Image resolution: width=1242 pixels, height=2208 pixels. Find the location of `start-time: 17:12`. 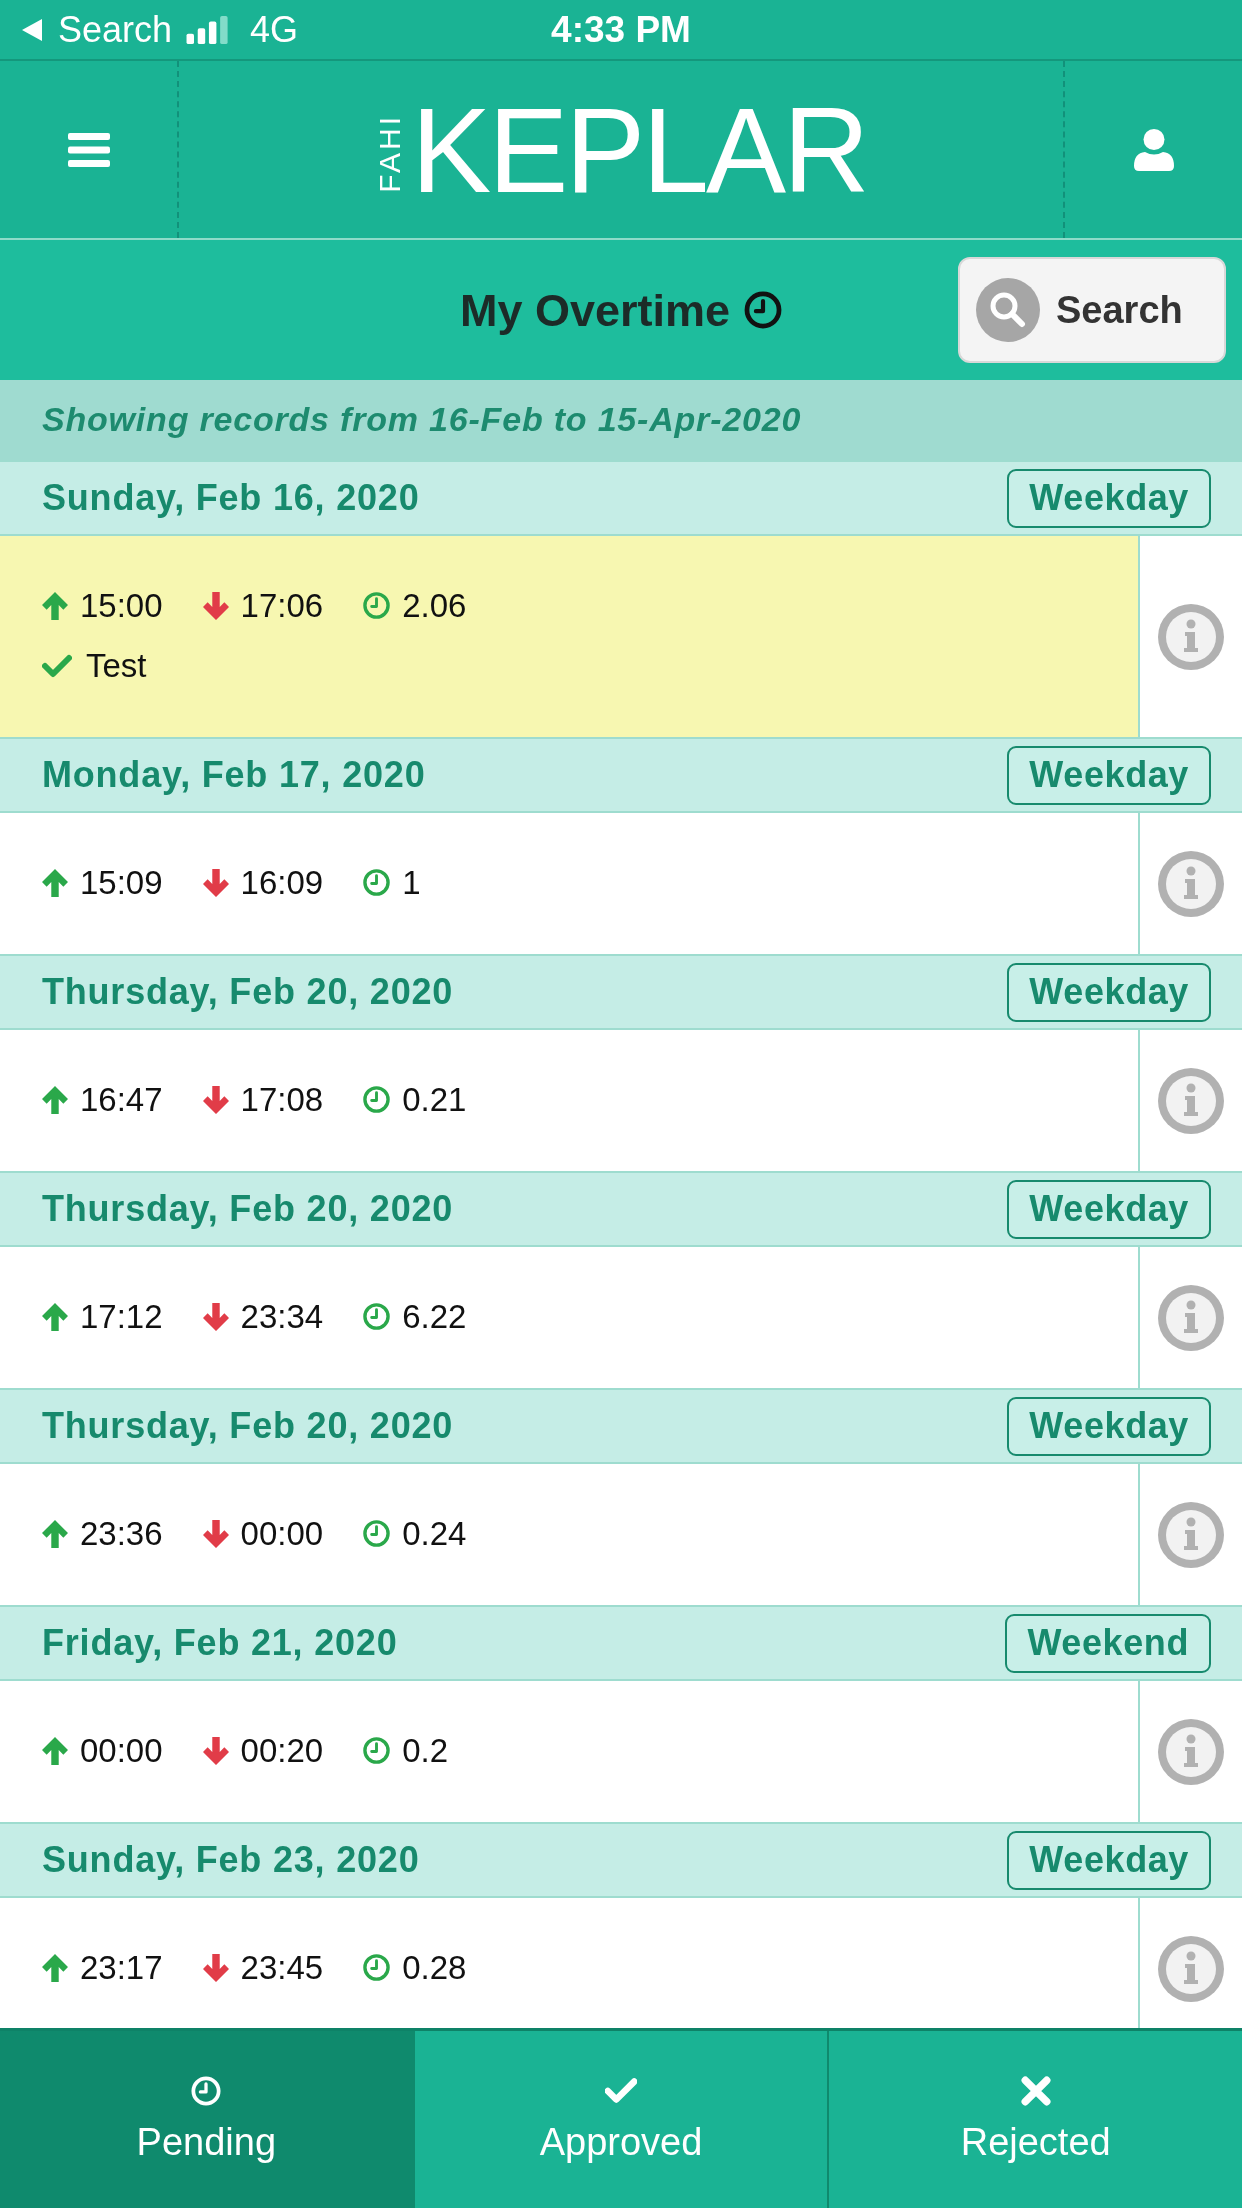

start-time: 17:12 is located at coordinates (121, 1317).